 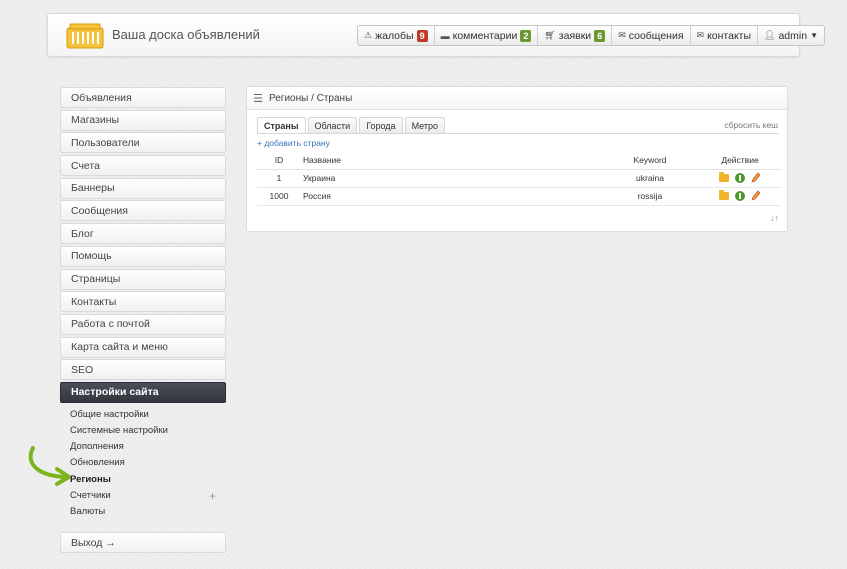 I want to click on requests-badge: 6, so click(x=600, y=35).